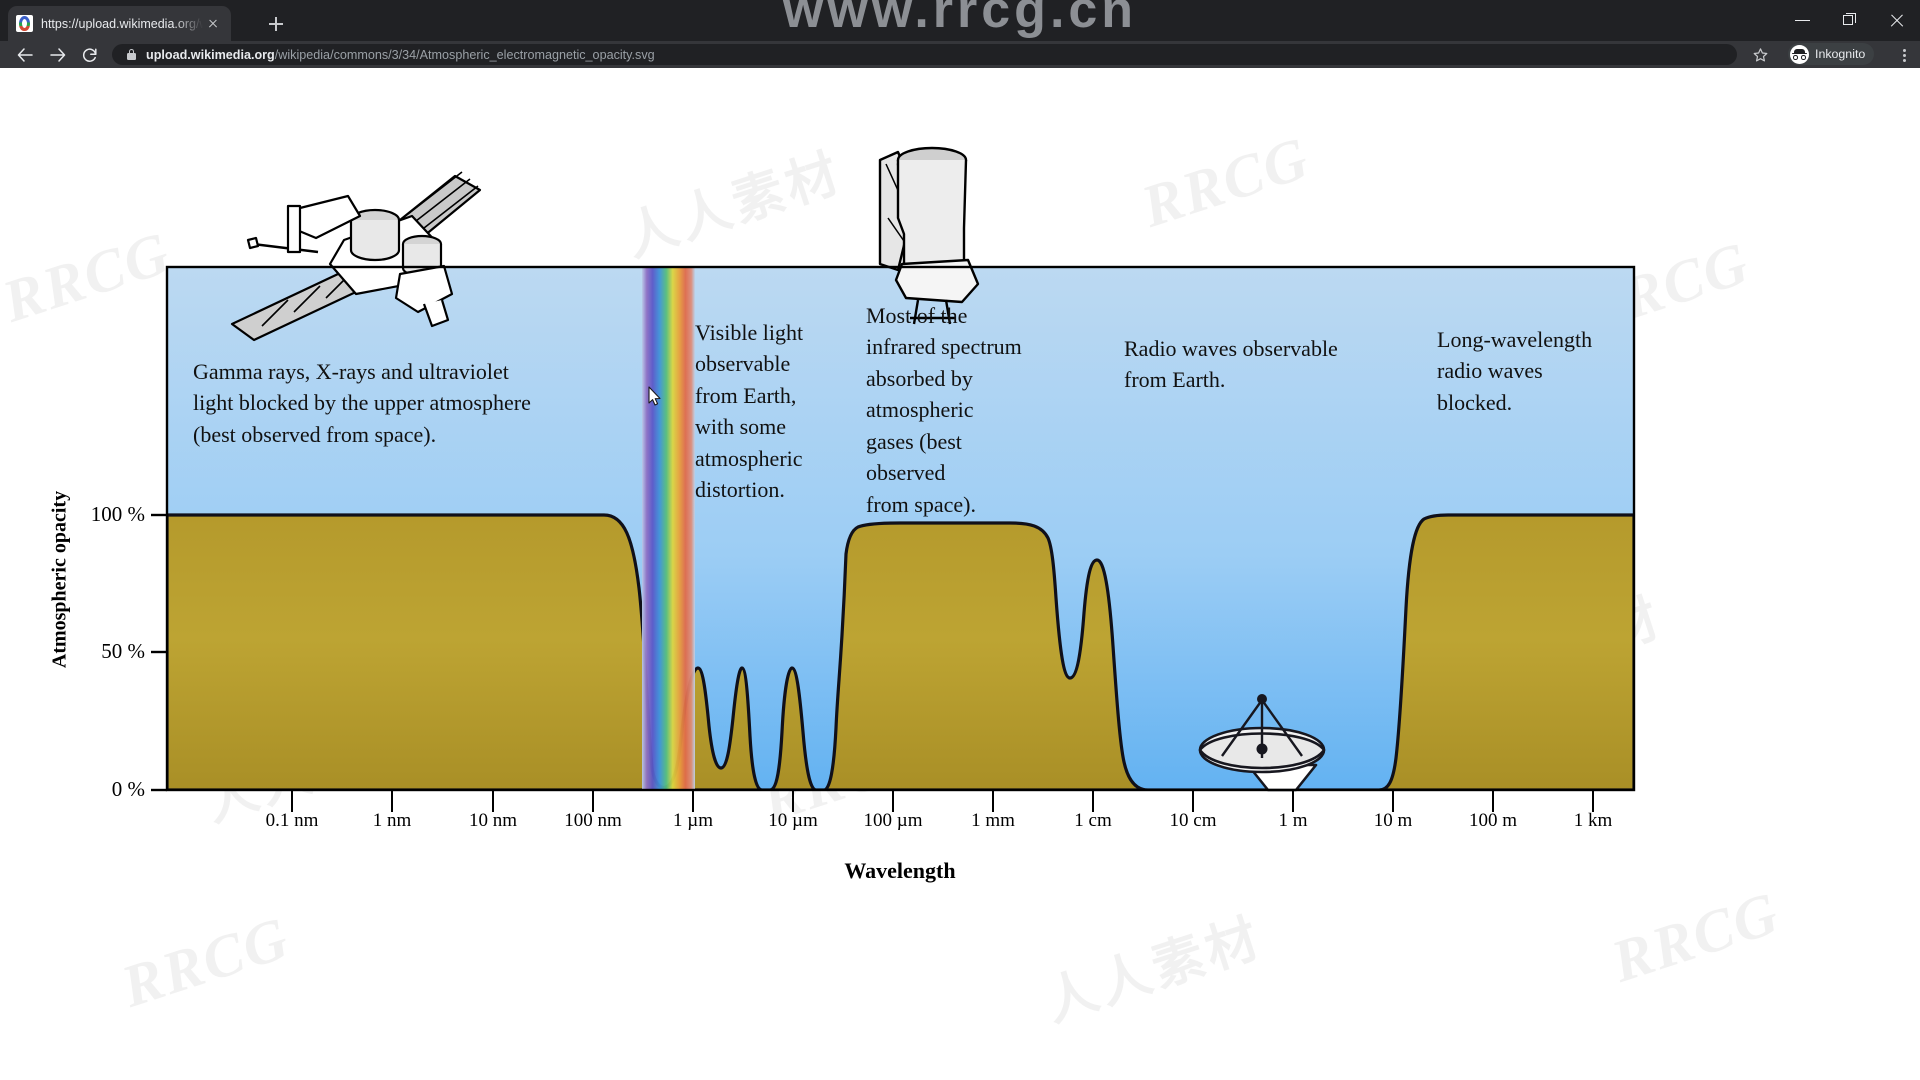  Describe the element at coordinates (917, 315) in the screenshot. I see `annotation-line: Most of the` at that location.